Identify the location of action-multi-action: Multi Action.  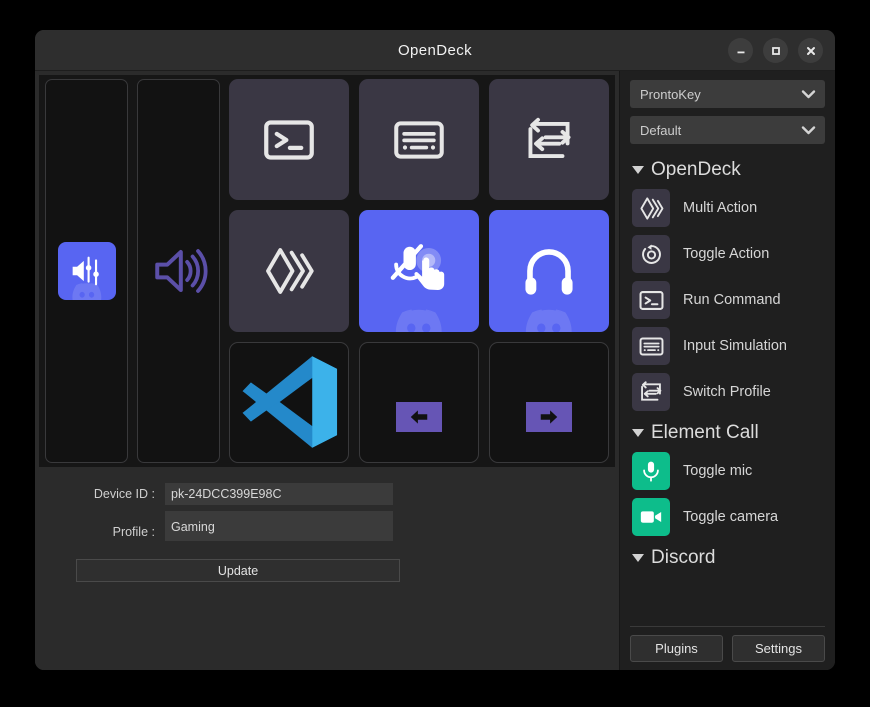
(727, 208).